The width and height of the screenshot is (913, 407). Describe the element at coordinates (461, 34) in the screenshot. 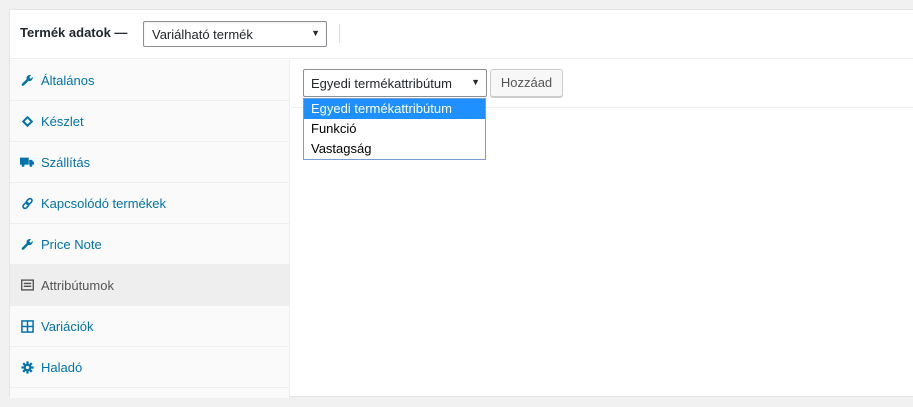

I see `panel-header: Termék adatok — Variálható termék ▼` at that location.